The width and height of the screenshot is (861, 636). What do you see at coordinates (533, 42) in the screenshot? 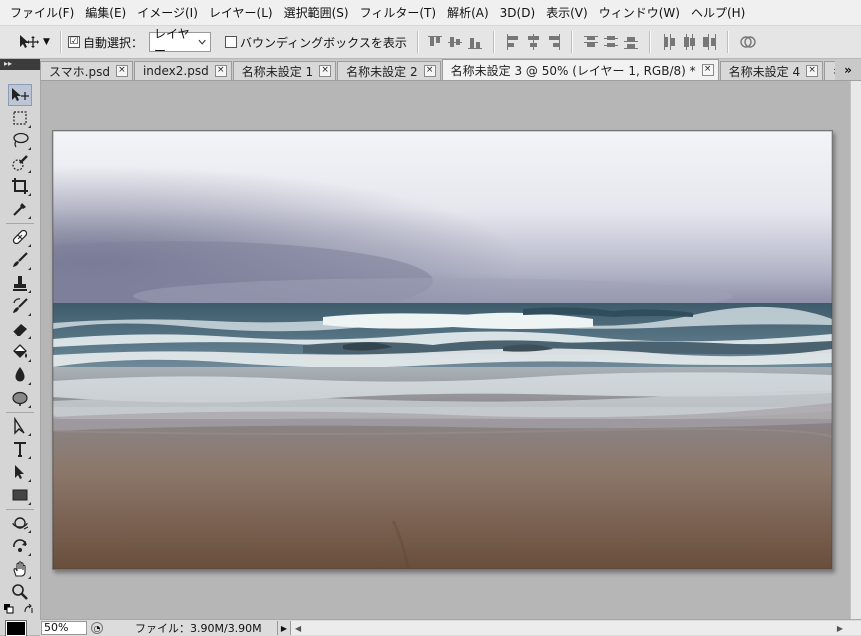
I see `align-hcenter-icon` at bounding box center [533, 42].